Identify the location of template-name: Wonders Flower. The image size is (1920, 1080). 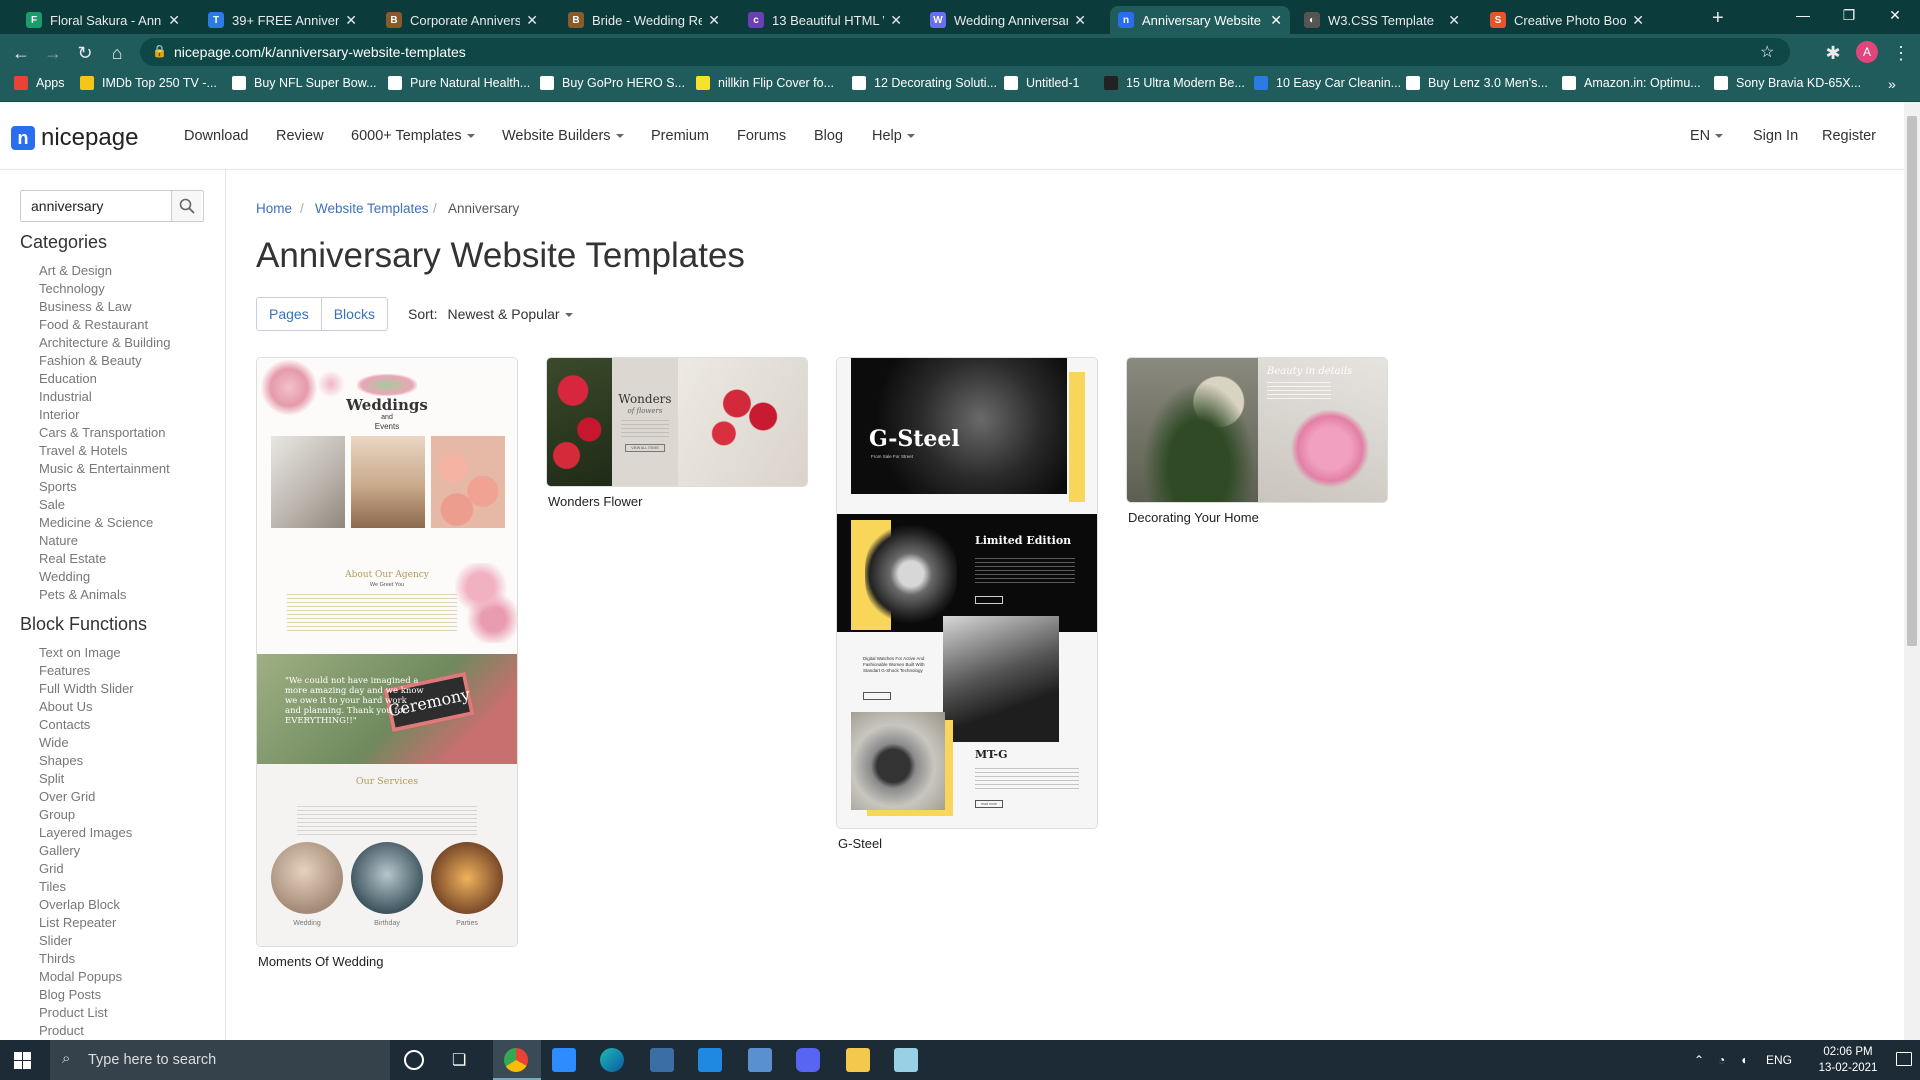
(595, 501).